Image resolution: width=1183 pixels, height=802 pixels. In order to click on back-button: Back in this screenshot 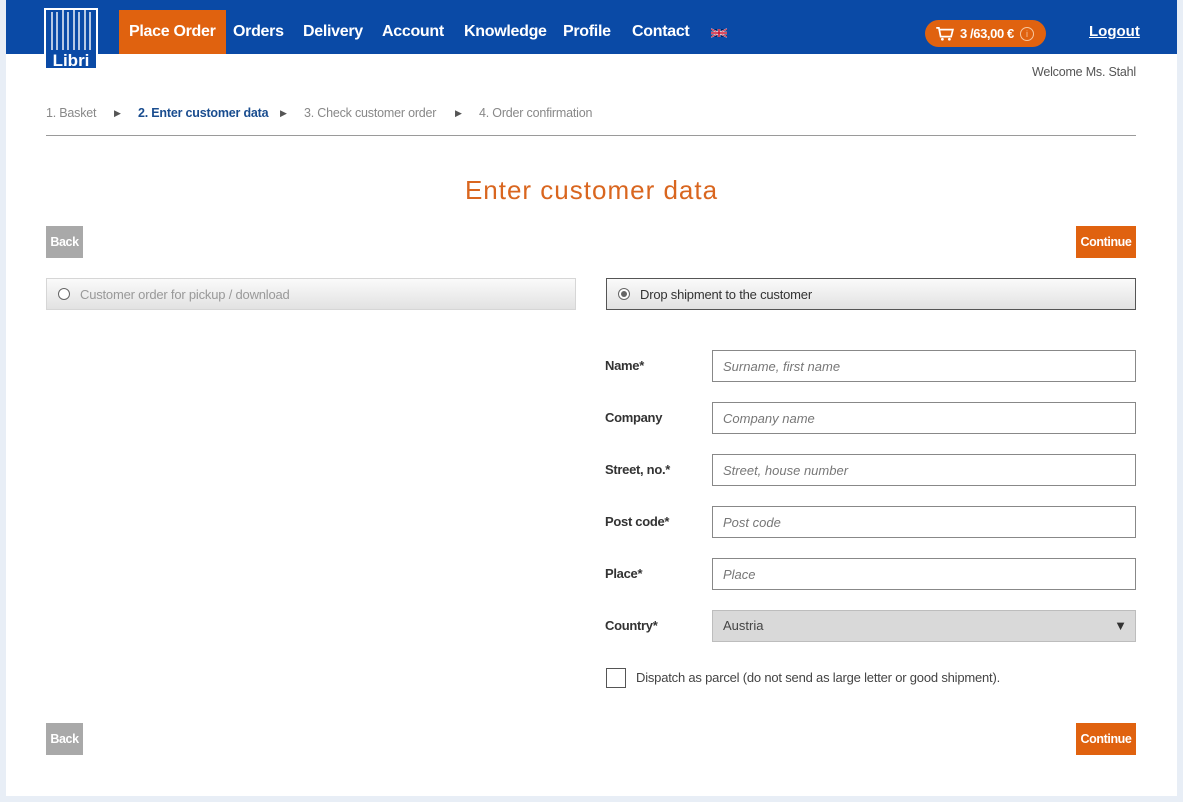, I will do `click(64, 242)`.